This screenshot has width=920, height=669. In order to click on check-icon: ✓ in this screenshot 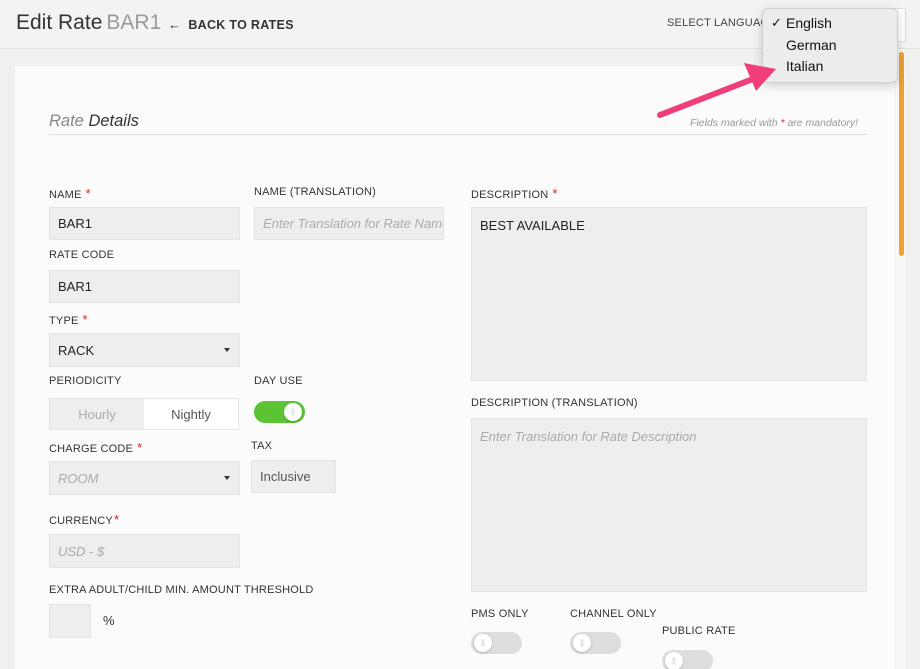, I will do `click(776, 22)`.